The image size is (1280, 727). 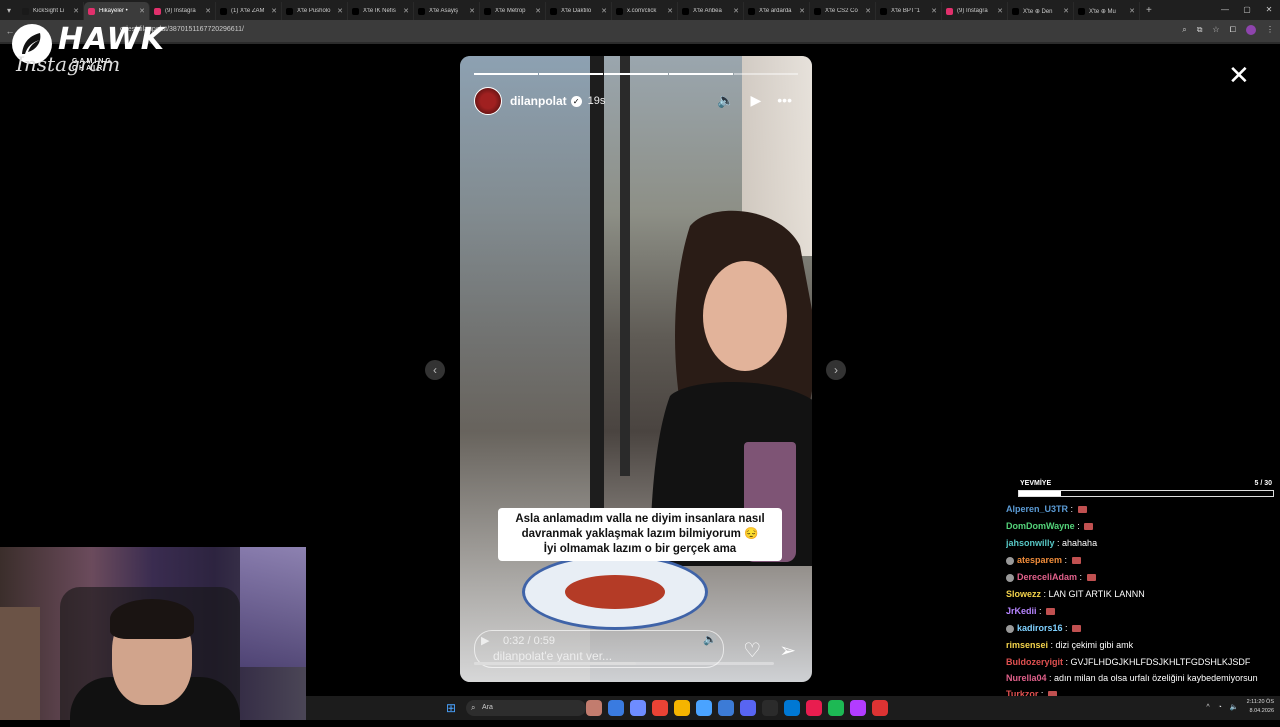 What do you see at coordinates (447, 11) in the screenshot?
I see `browser-tab: X'te Asayiş ✕` at bounding box center [447, 11].